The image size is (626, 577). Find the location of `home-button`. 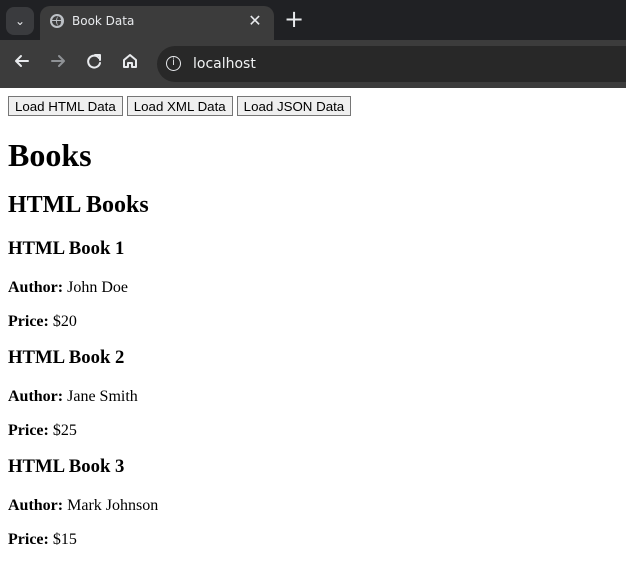

home-button is located at coordinates (130, 64).